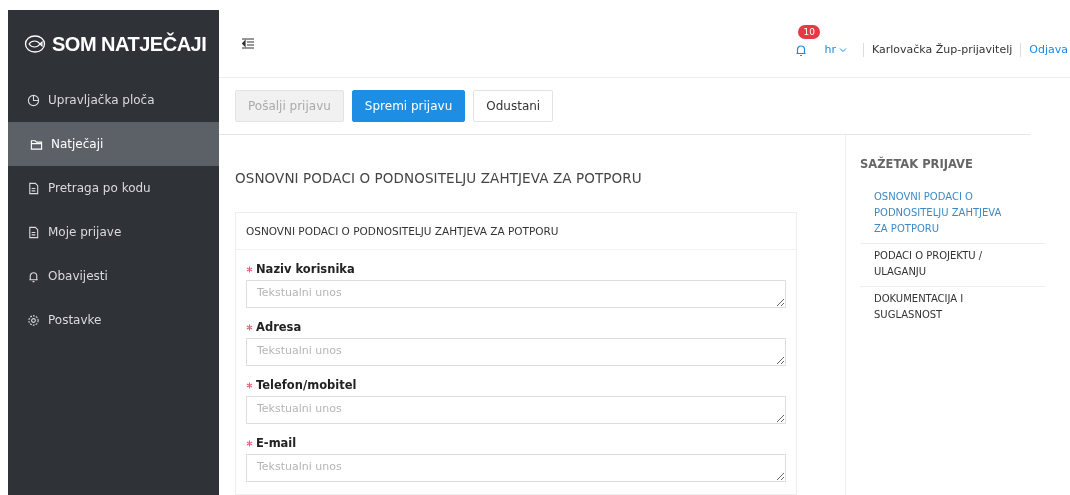  Describe the element at coordinates (279, 327) in the screenshot. I see `field-label: Adresa` at that location.